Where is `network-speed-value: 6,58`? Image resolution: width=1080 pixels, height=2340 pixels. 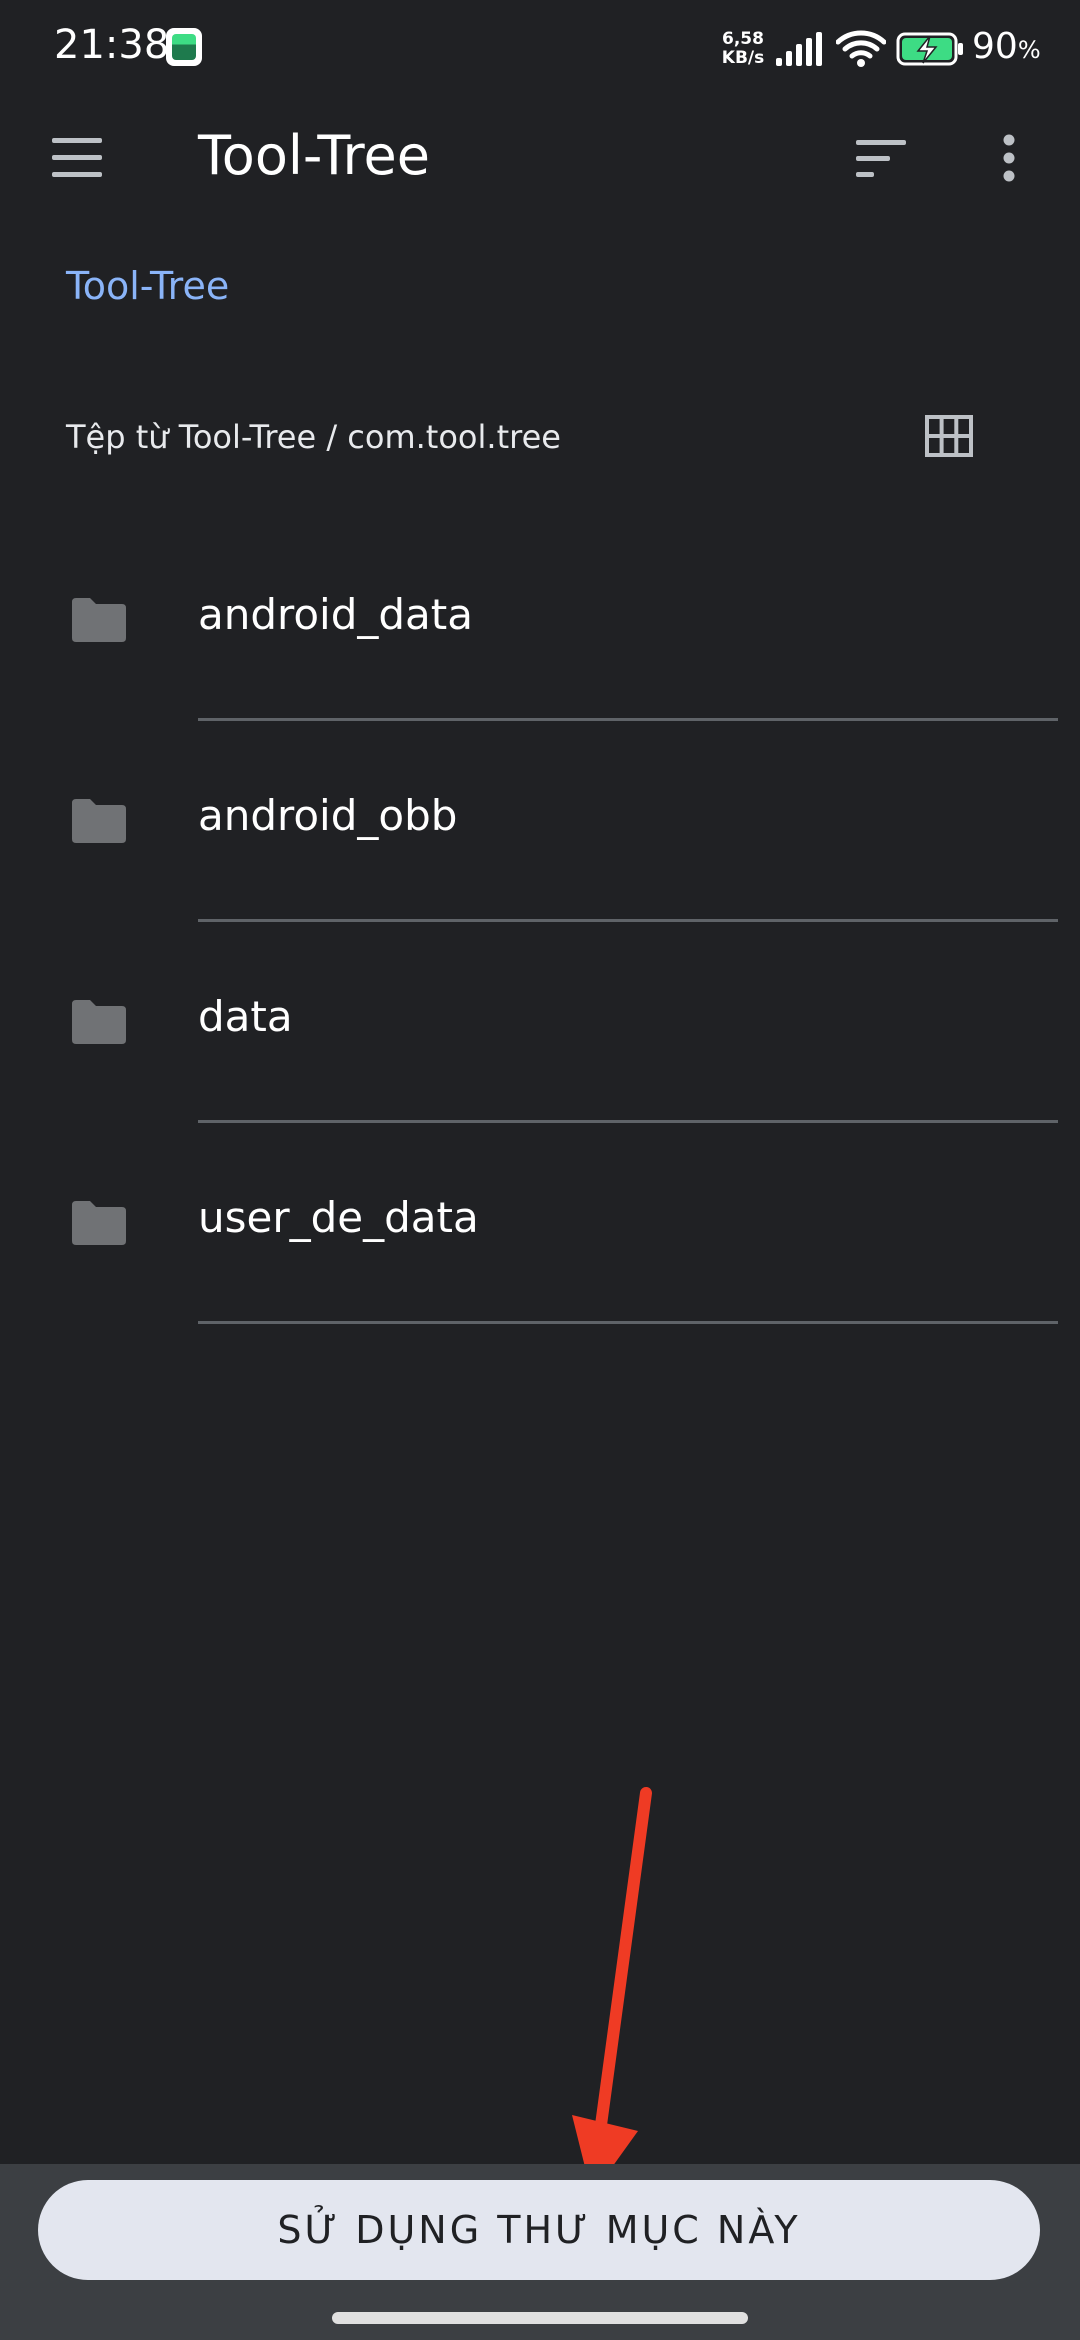 network-speed-value: 6,58 is located at coordinates (743, 39).